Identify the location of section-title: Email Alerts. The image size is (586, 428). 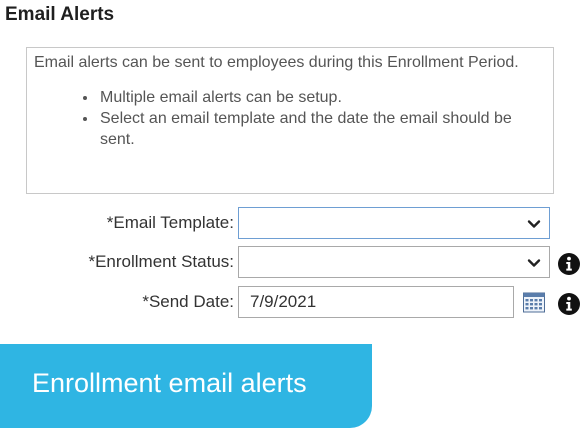
(60, 14).